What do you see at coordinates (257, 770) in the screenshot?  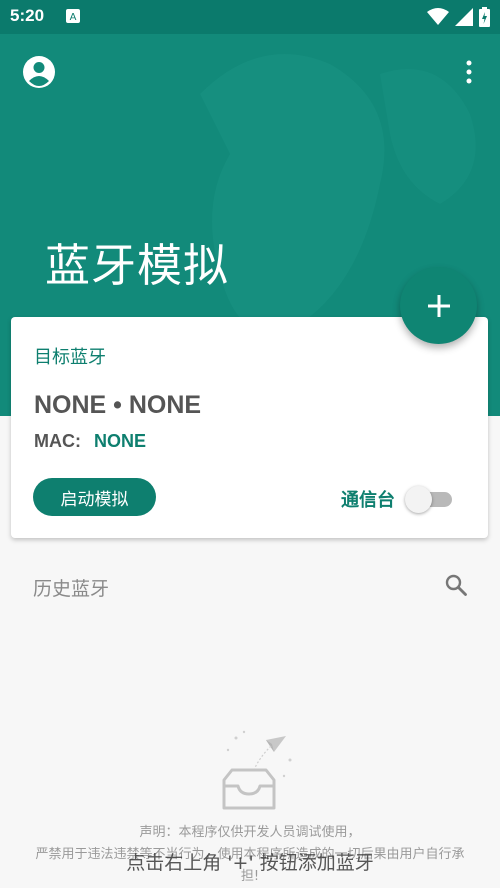 I see `empty-inbox-icon` at bounding box center [257, 770].